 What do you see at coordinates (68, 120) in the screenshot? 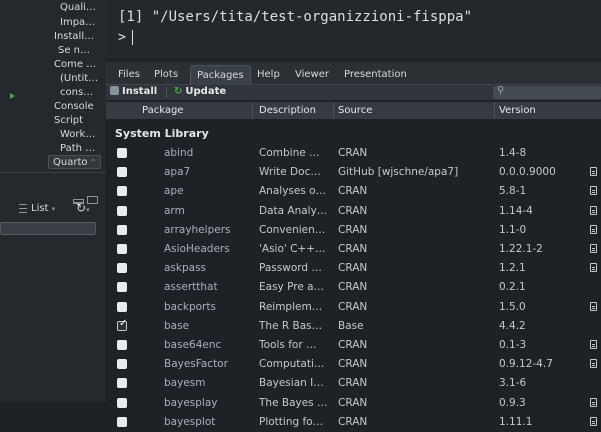
I see `outline-item: Script` at bounding box center [68, 120].